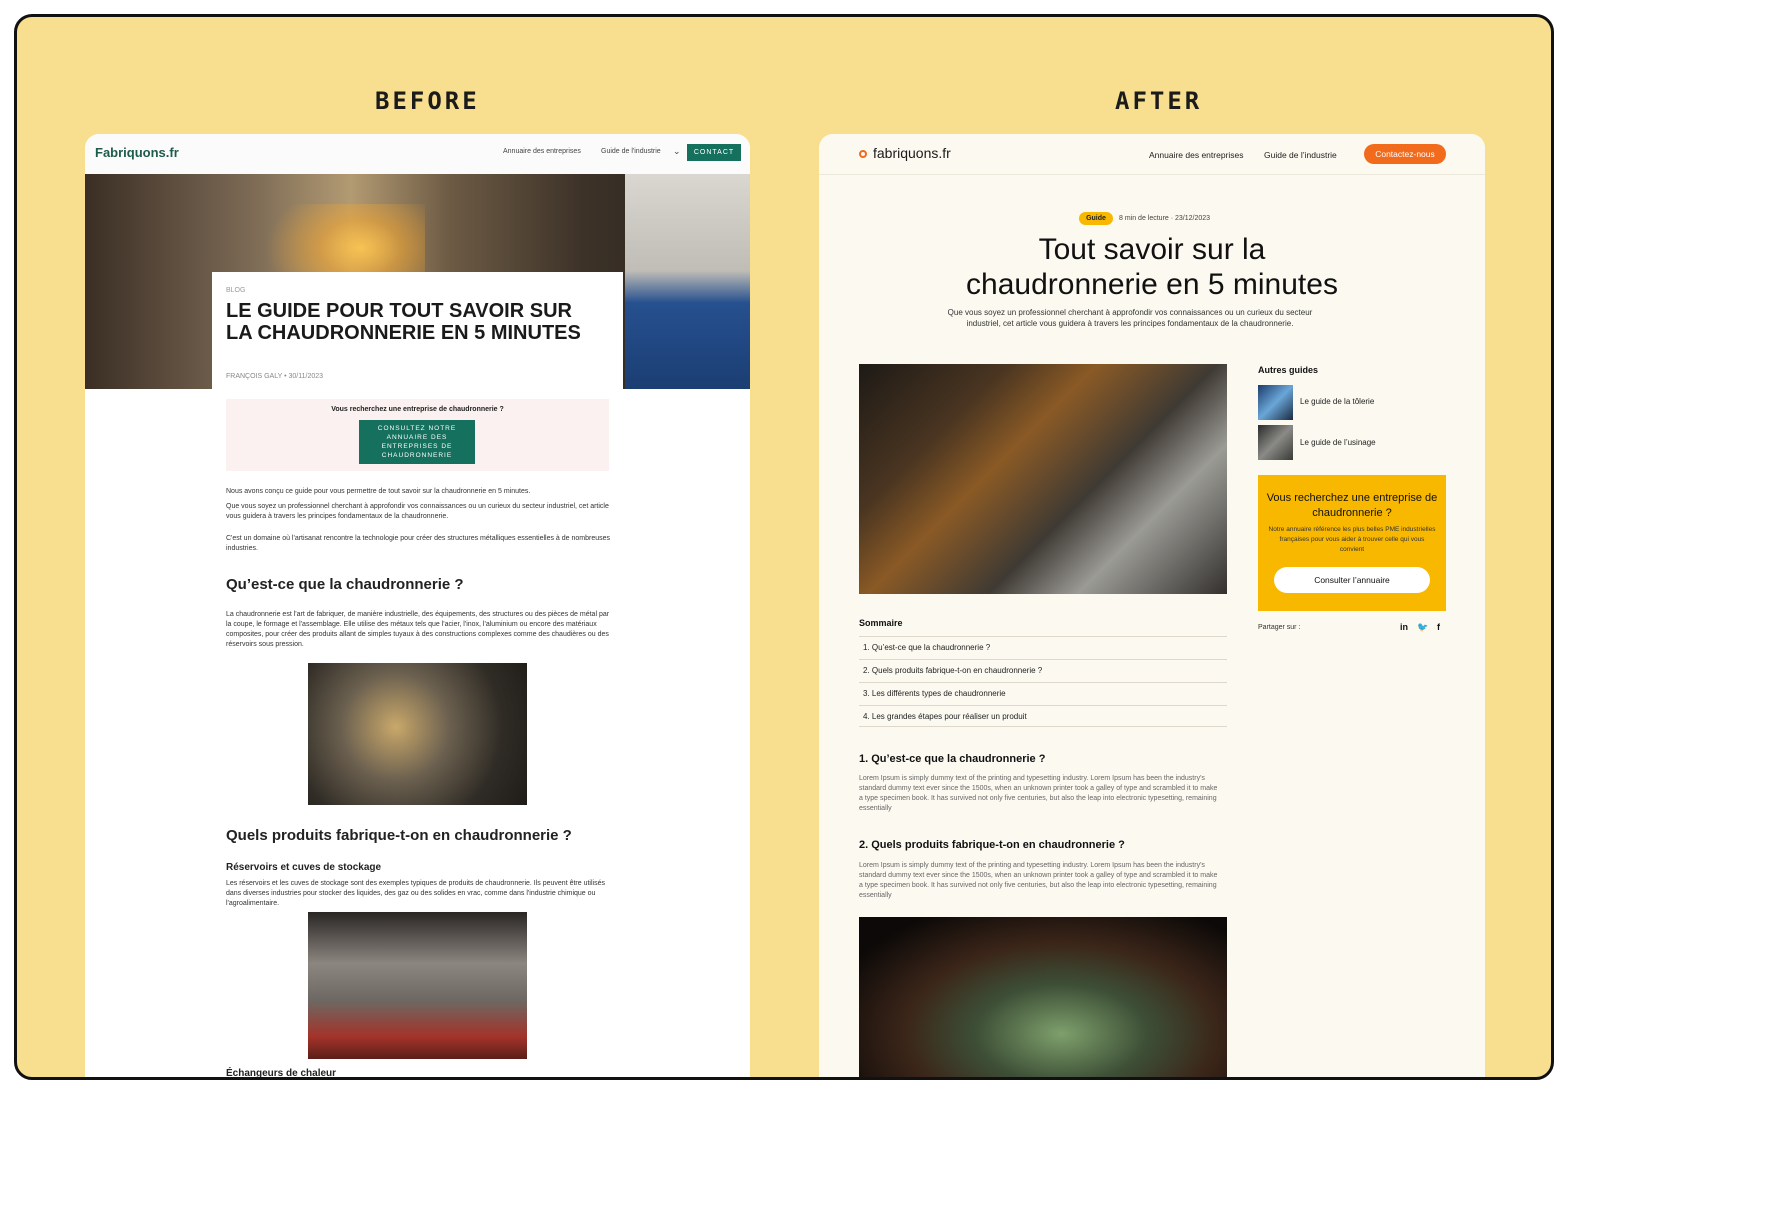  Describe the element at coordinates (1338, 442) in the screenshot. I see `guide-link-usinage: Le guide de l’usinage` at that location.